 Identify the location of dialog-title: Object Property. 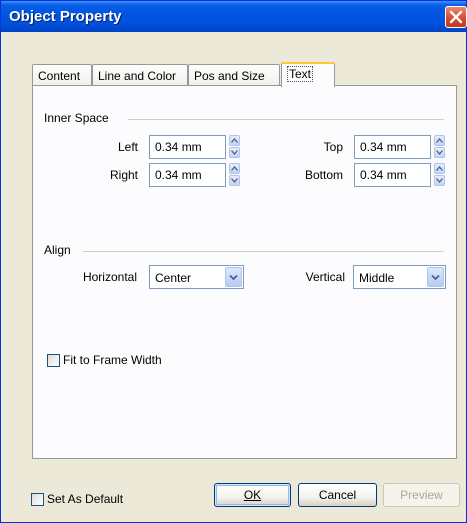
(65, 16).